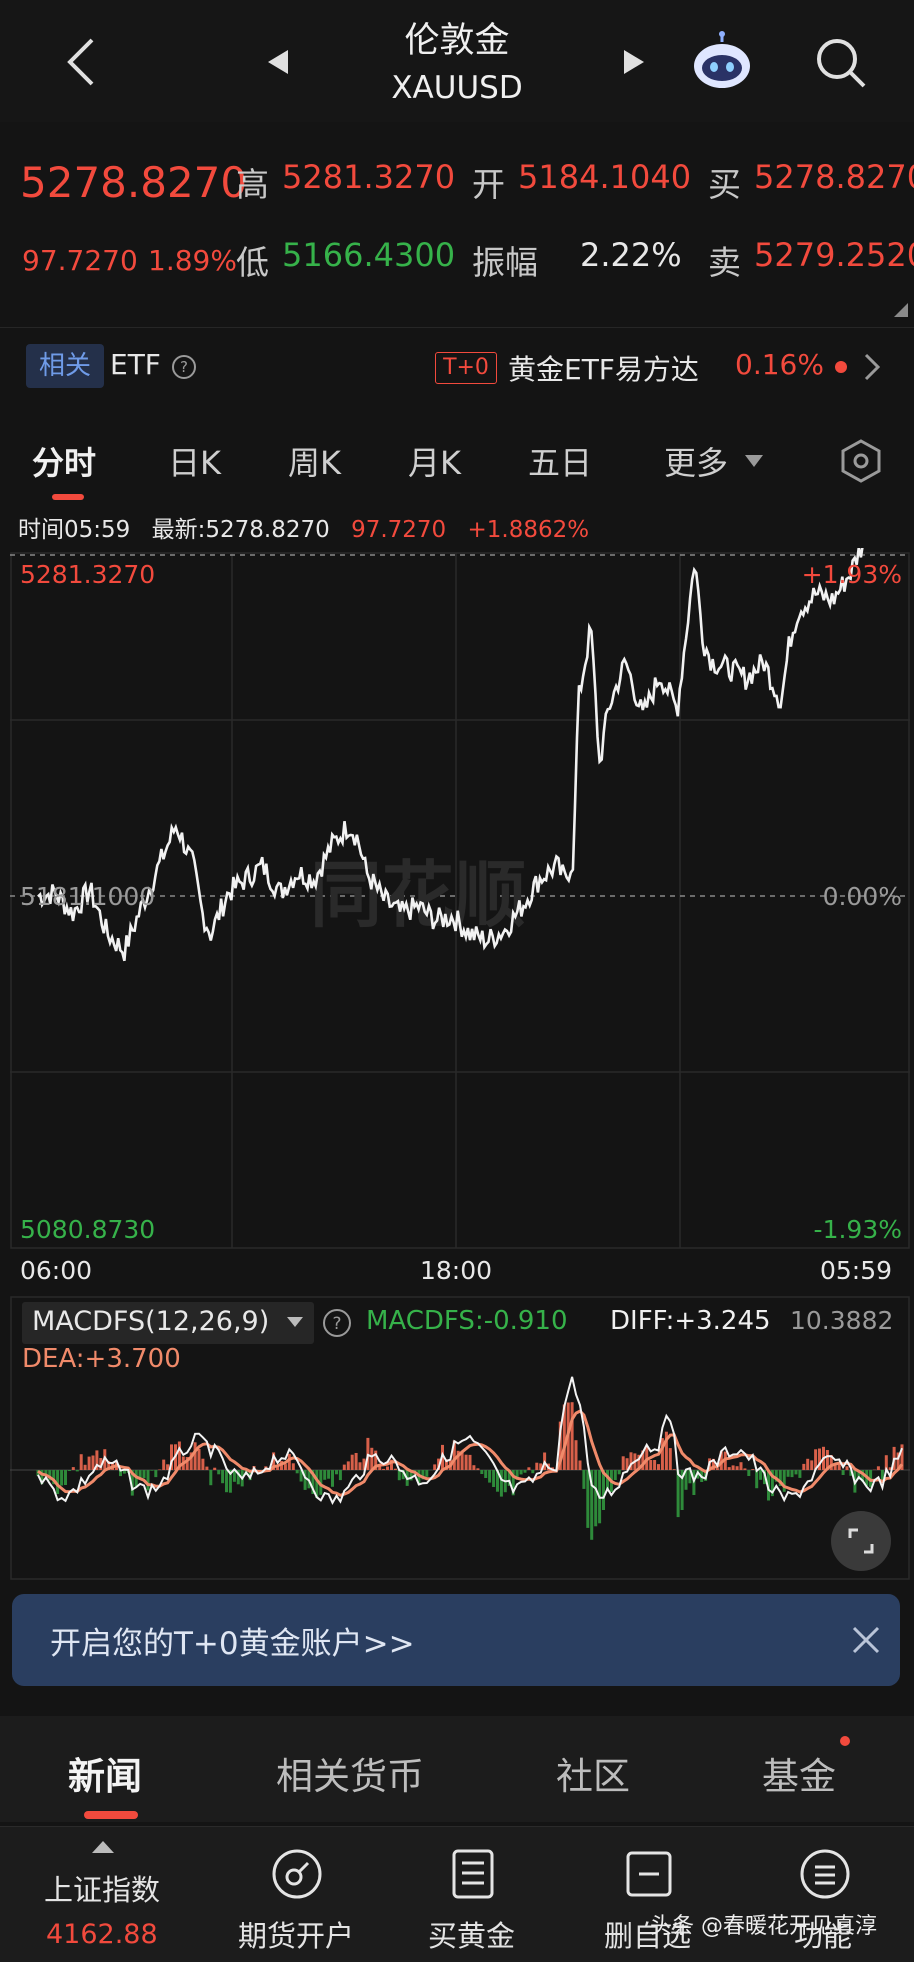 This screenshot has width=914, height=1962. What do you see at coordinates (825, 1874) in the screenshot?
I see `menu-circle-icon` at bounding box center [825, 1874].